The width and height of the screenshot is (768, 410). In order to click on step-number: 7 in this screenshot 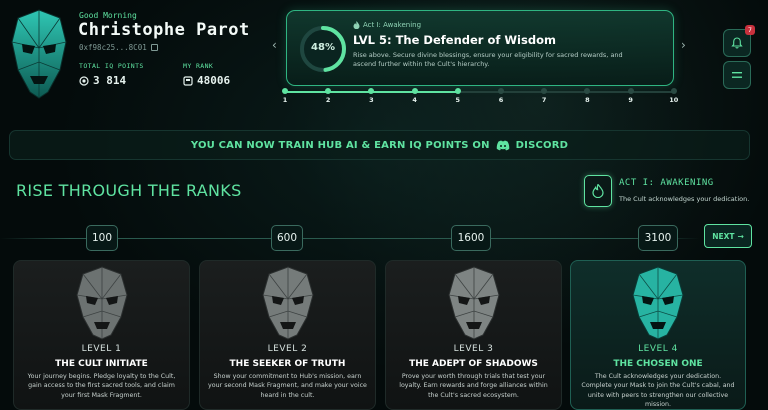, I will do `click(544, 100)`.